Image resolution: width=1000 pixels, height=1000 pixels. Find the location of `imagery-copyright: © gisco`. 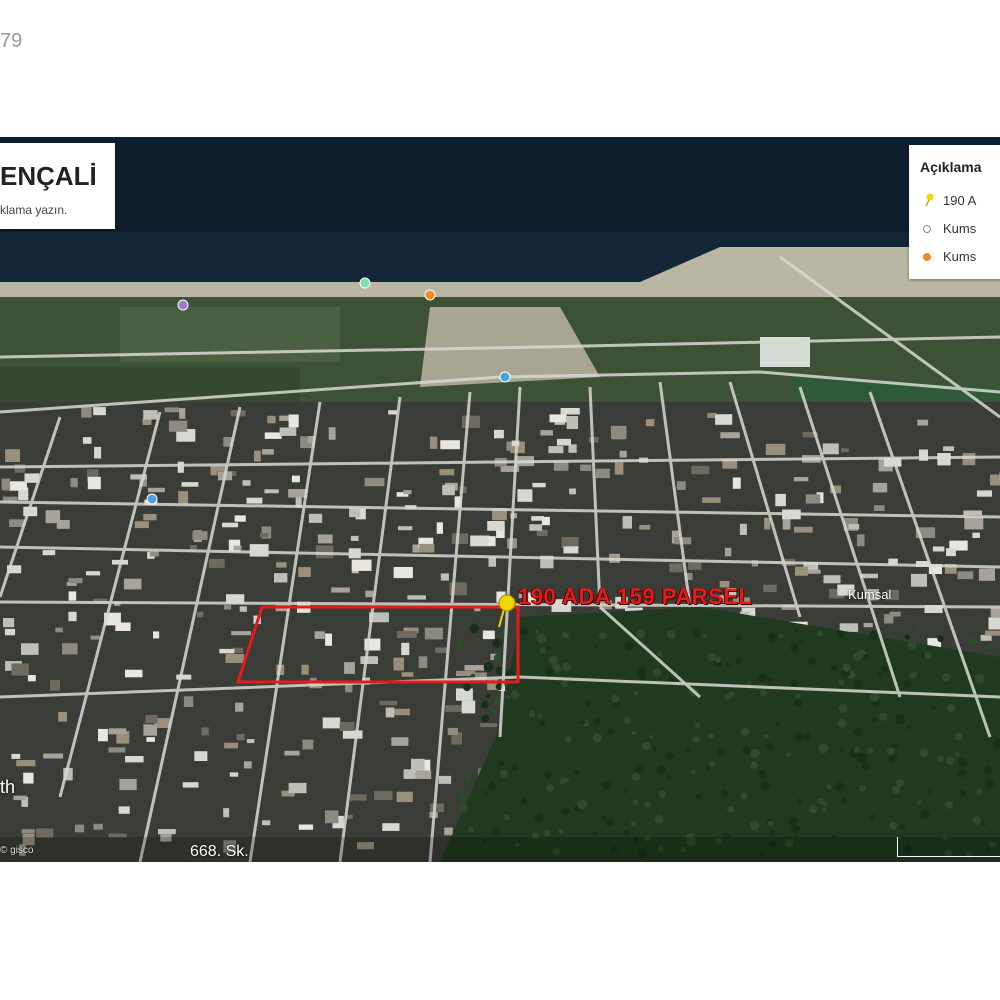

imagery-copyright: © gisco is located at coordinates (17, 850).